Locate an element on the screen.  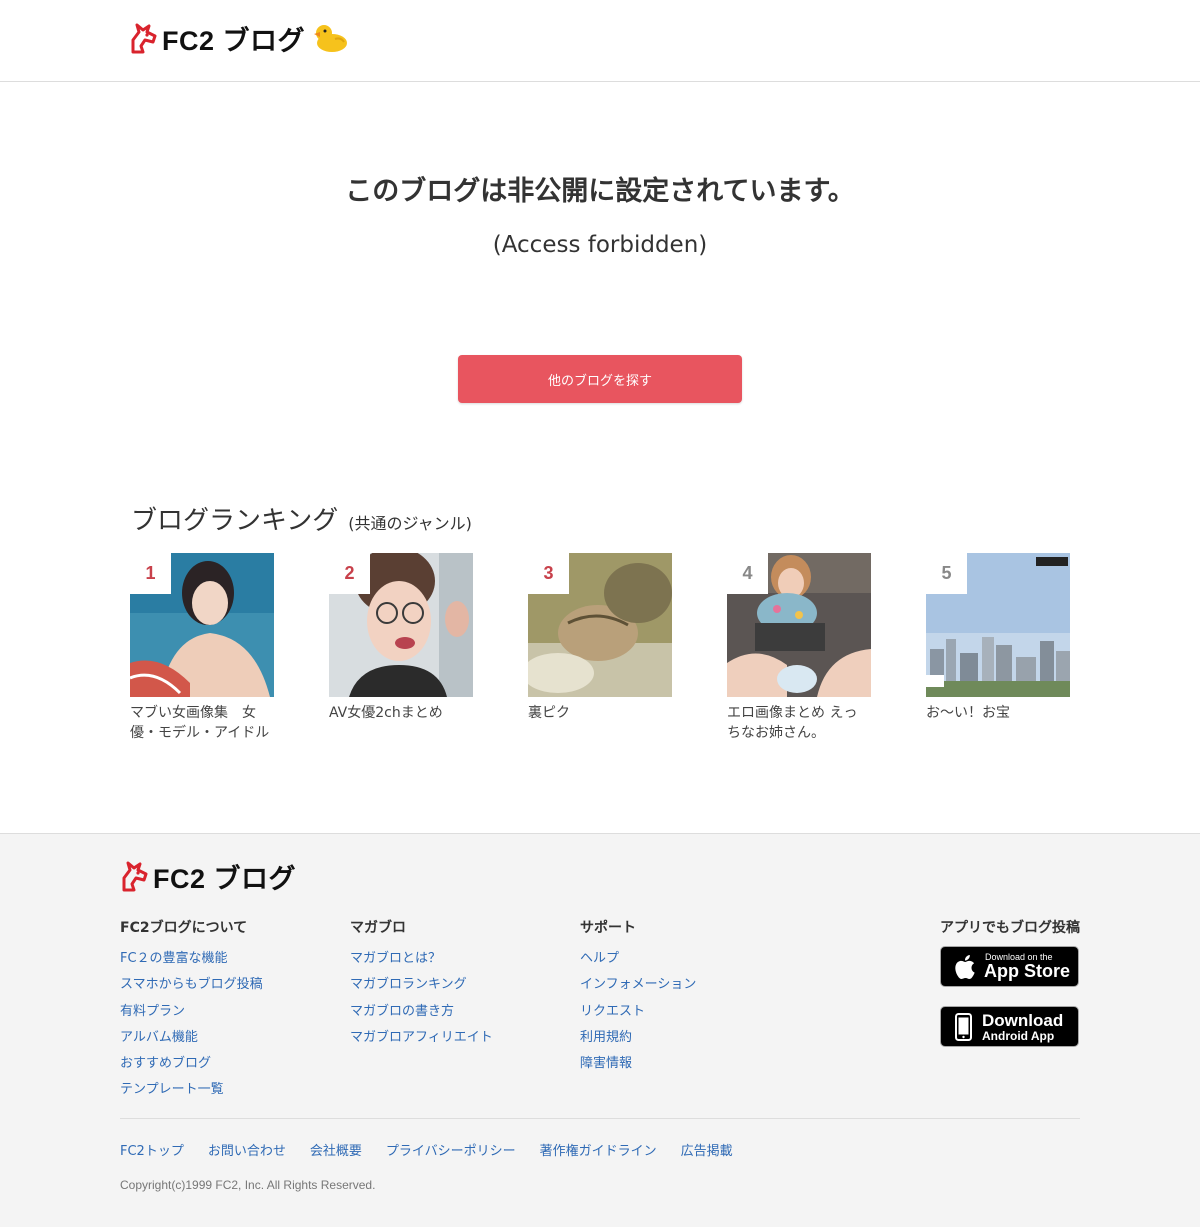
rank-badge: 4 is located at coordinates (747, 573).